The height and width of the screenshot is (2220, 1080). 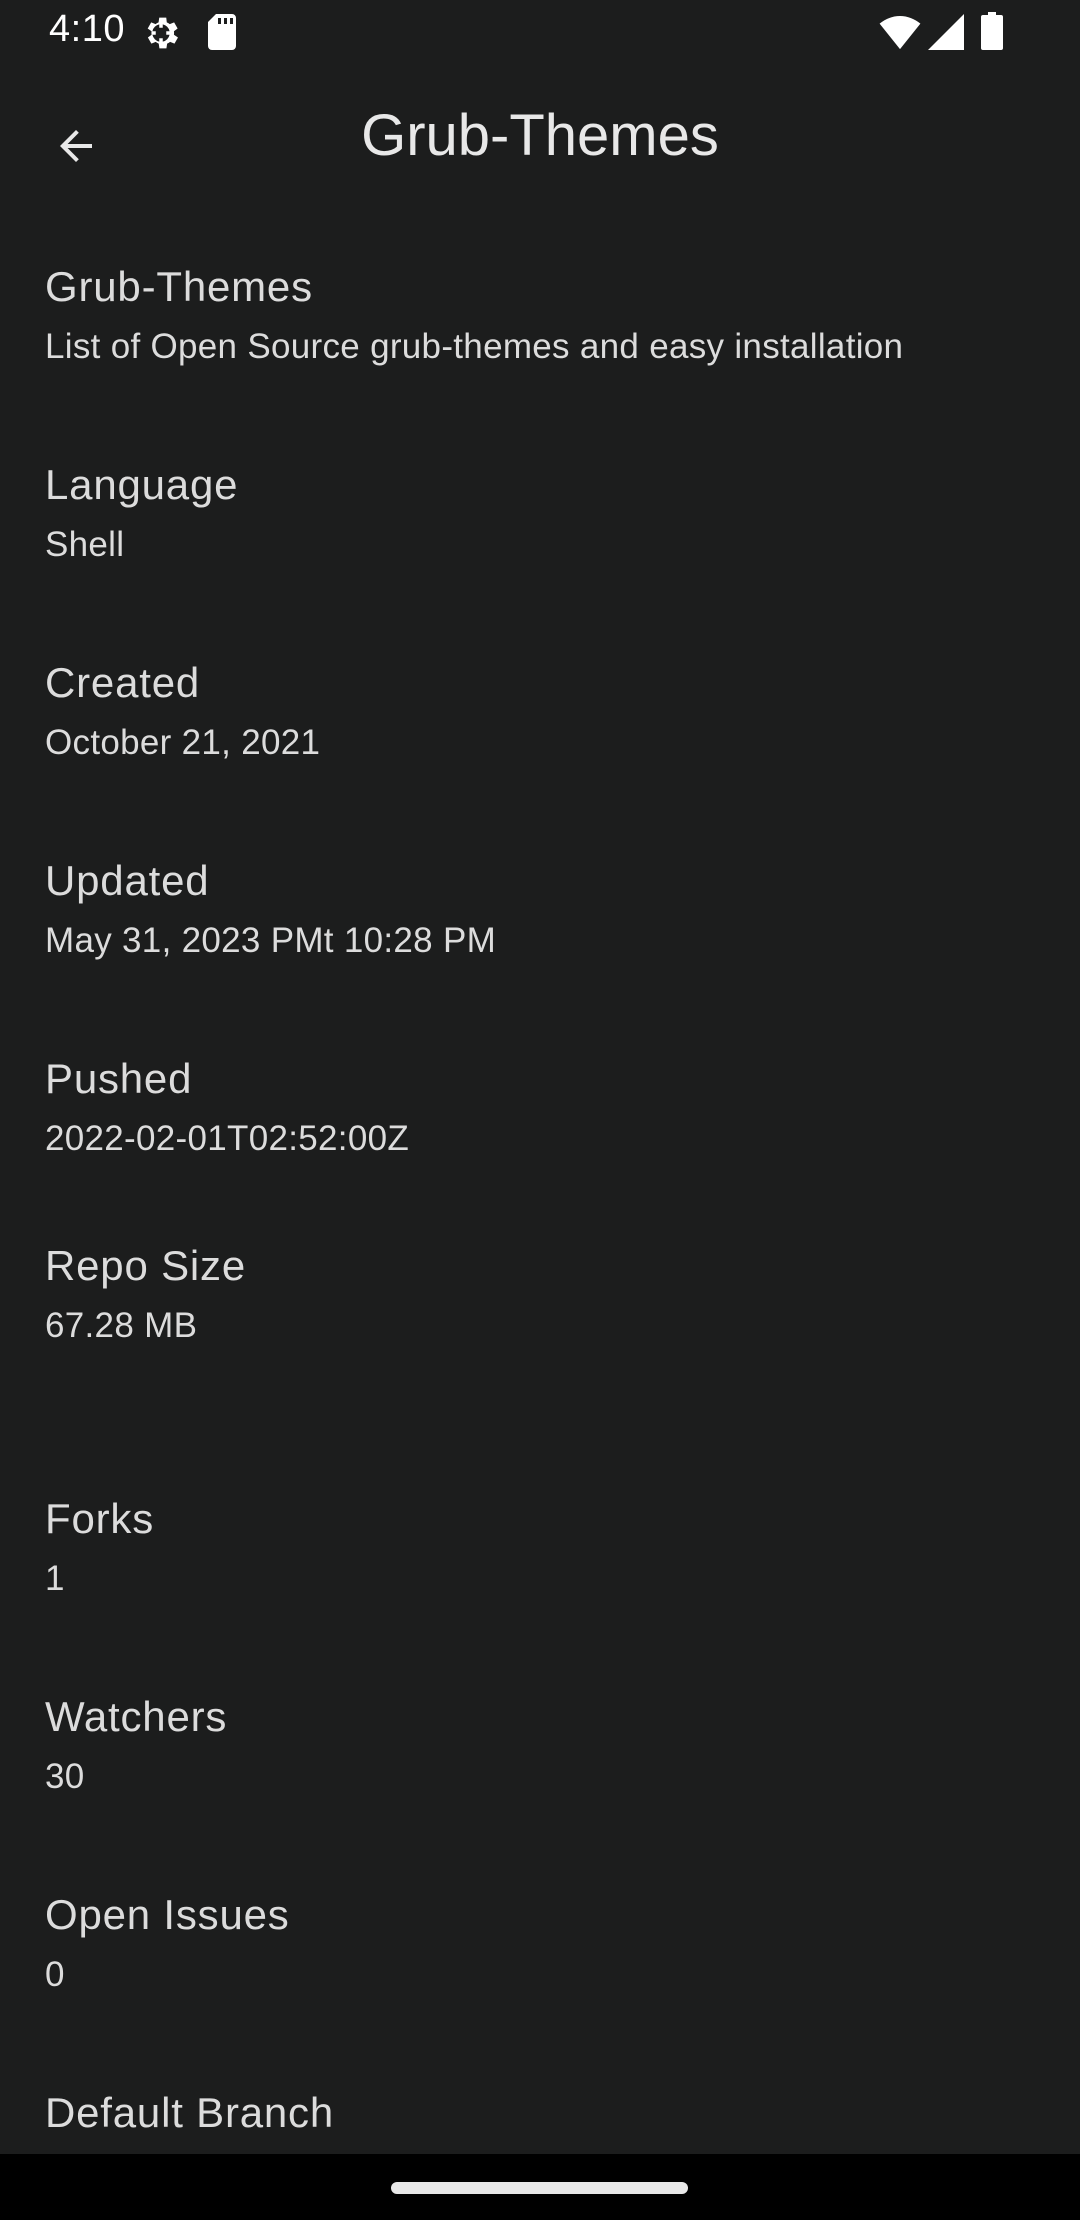 What do you see at coordinates (142, 484) in the screenshot?
I see `language-label: Language` at bounding box center [142, 484].